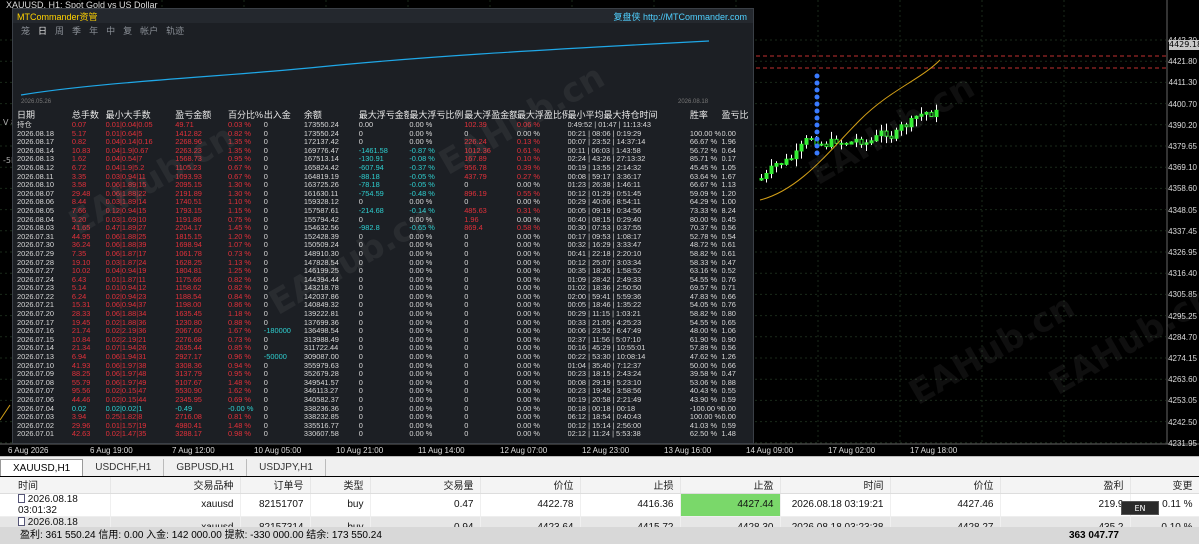 This screenshot has height=544, width=1199. What do you see at coordinates (239, 331) in the screenshot?
I see `stats-cell: 1.67 %` at bounding box center [239, 331].